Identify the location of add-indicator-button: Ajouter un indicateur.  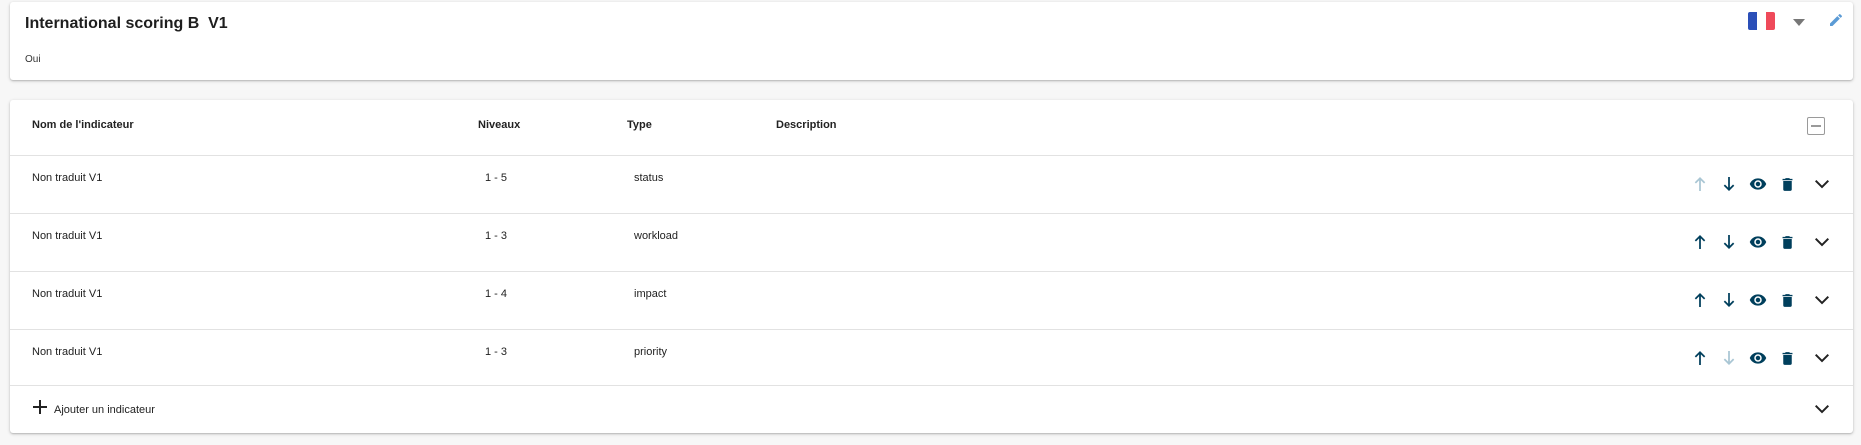
(93, 409).